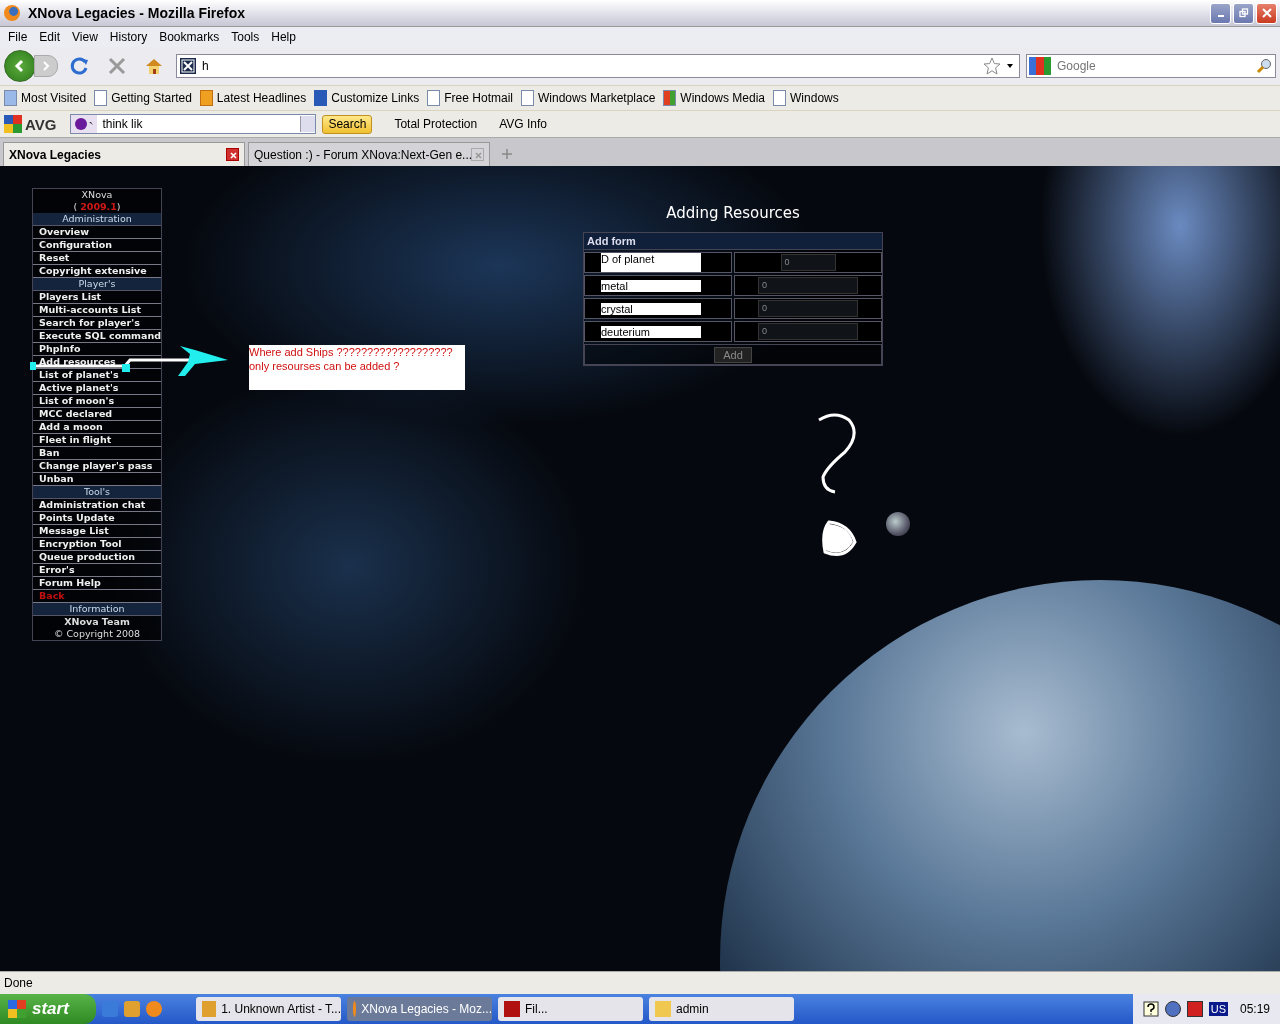 This screenshot has height=1024, width=1280. I want to click on menu-link: Overview, so click(97, 232).